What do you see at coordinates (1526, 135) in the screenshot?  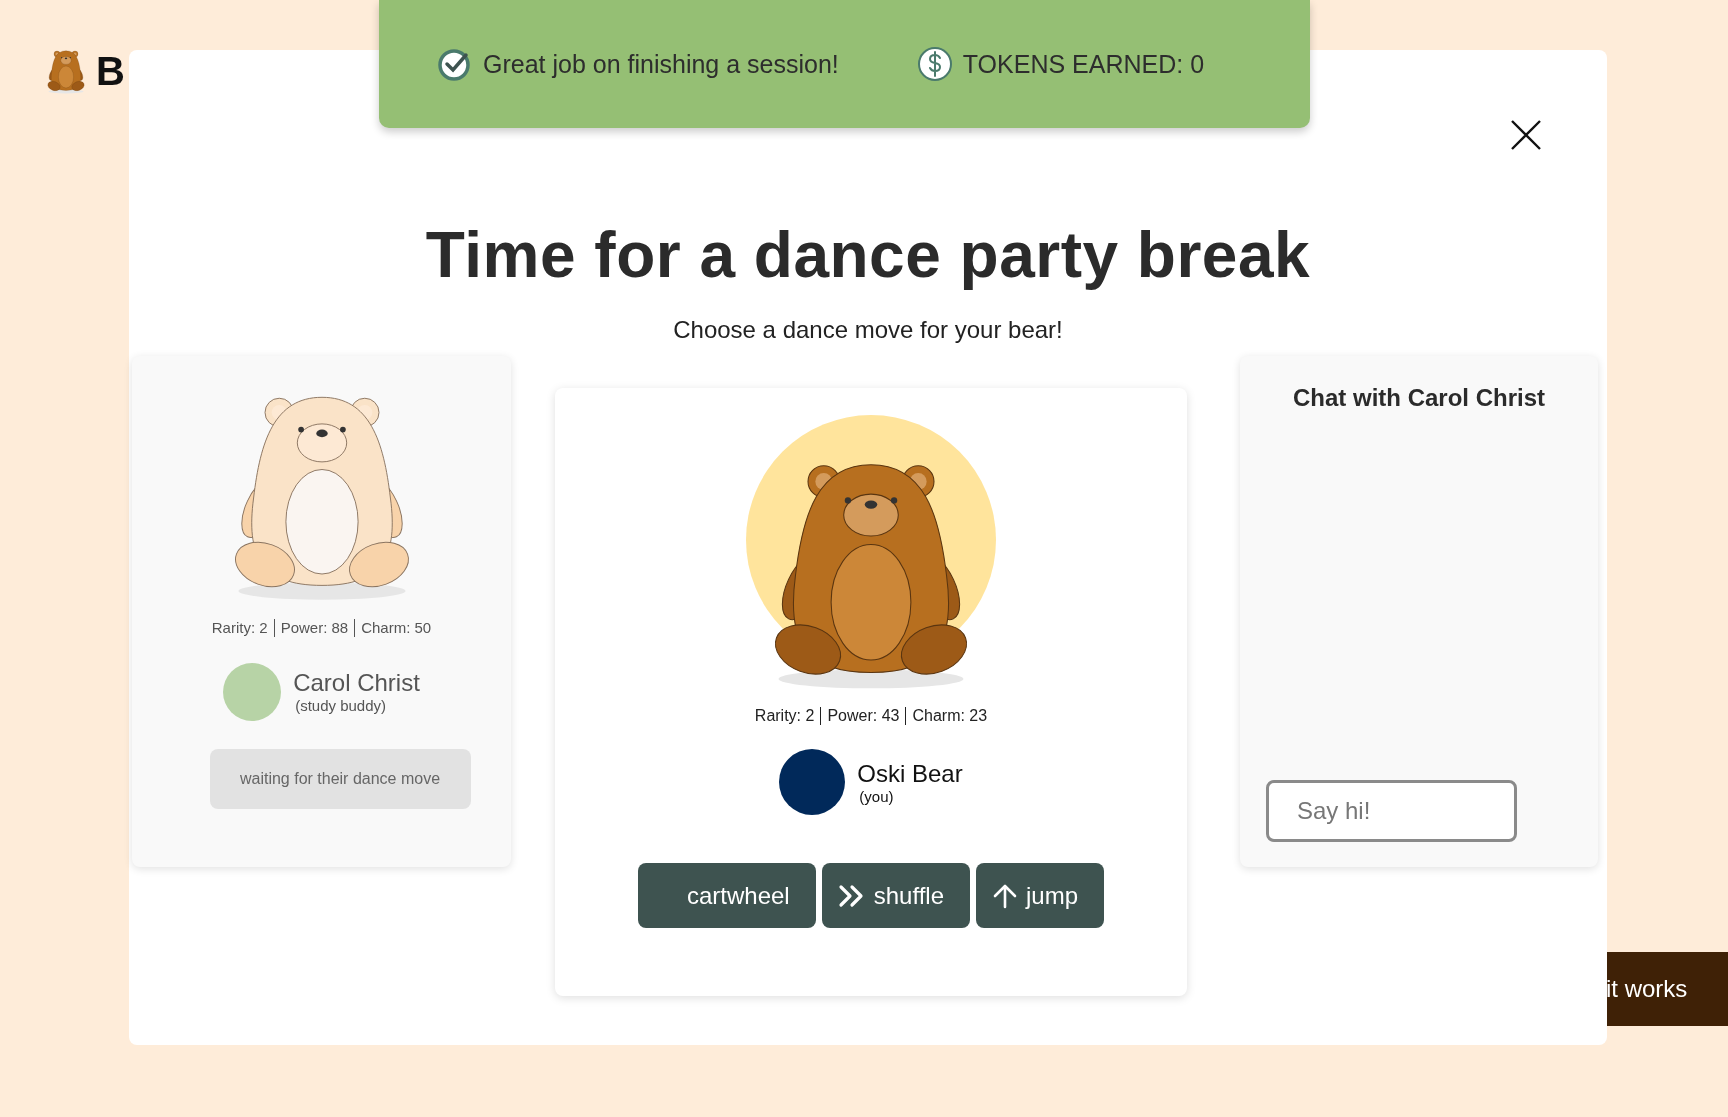 I see `close-icon` at bounding box center [1526, 135].